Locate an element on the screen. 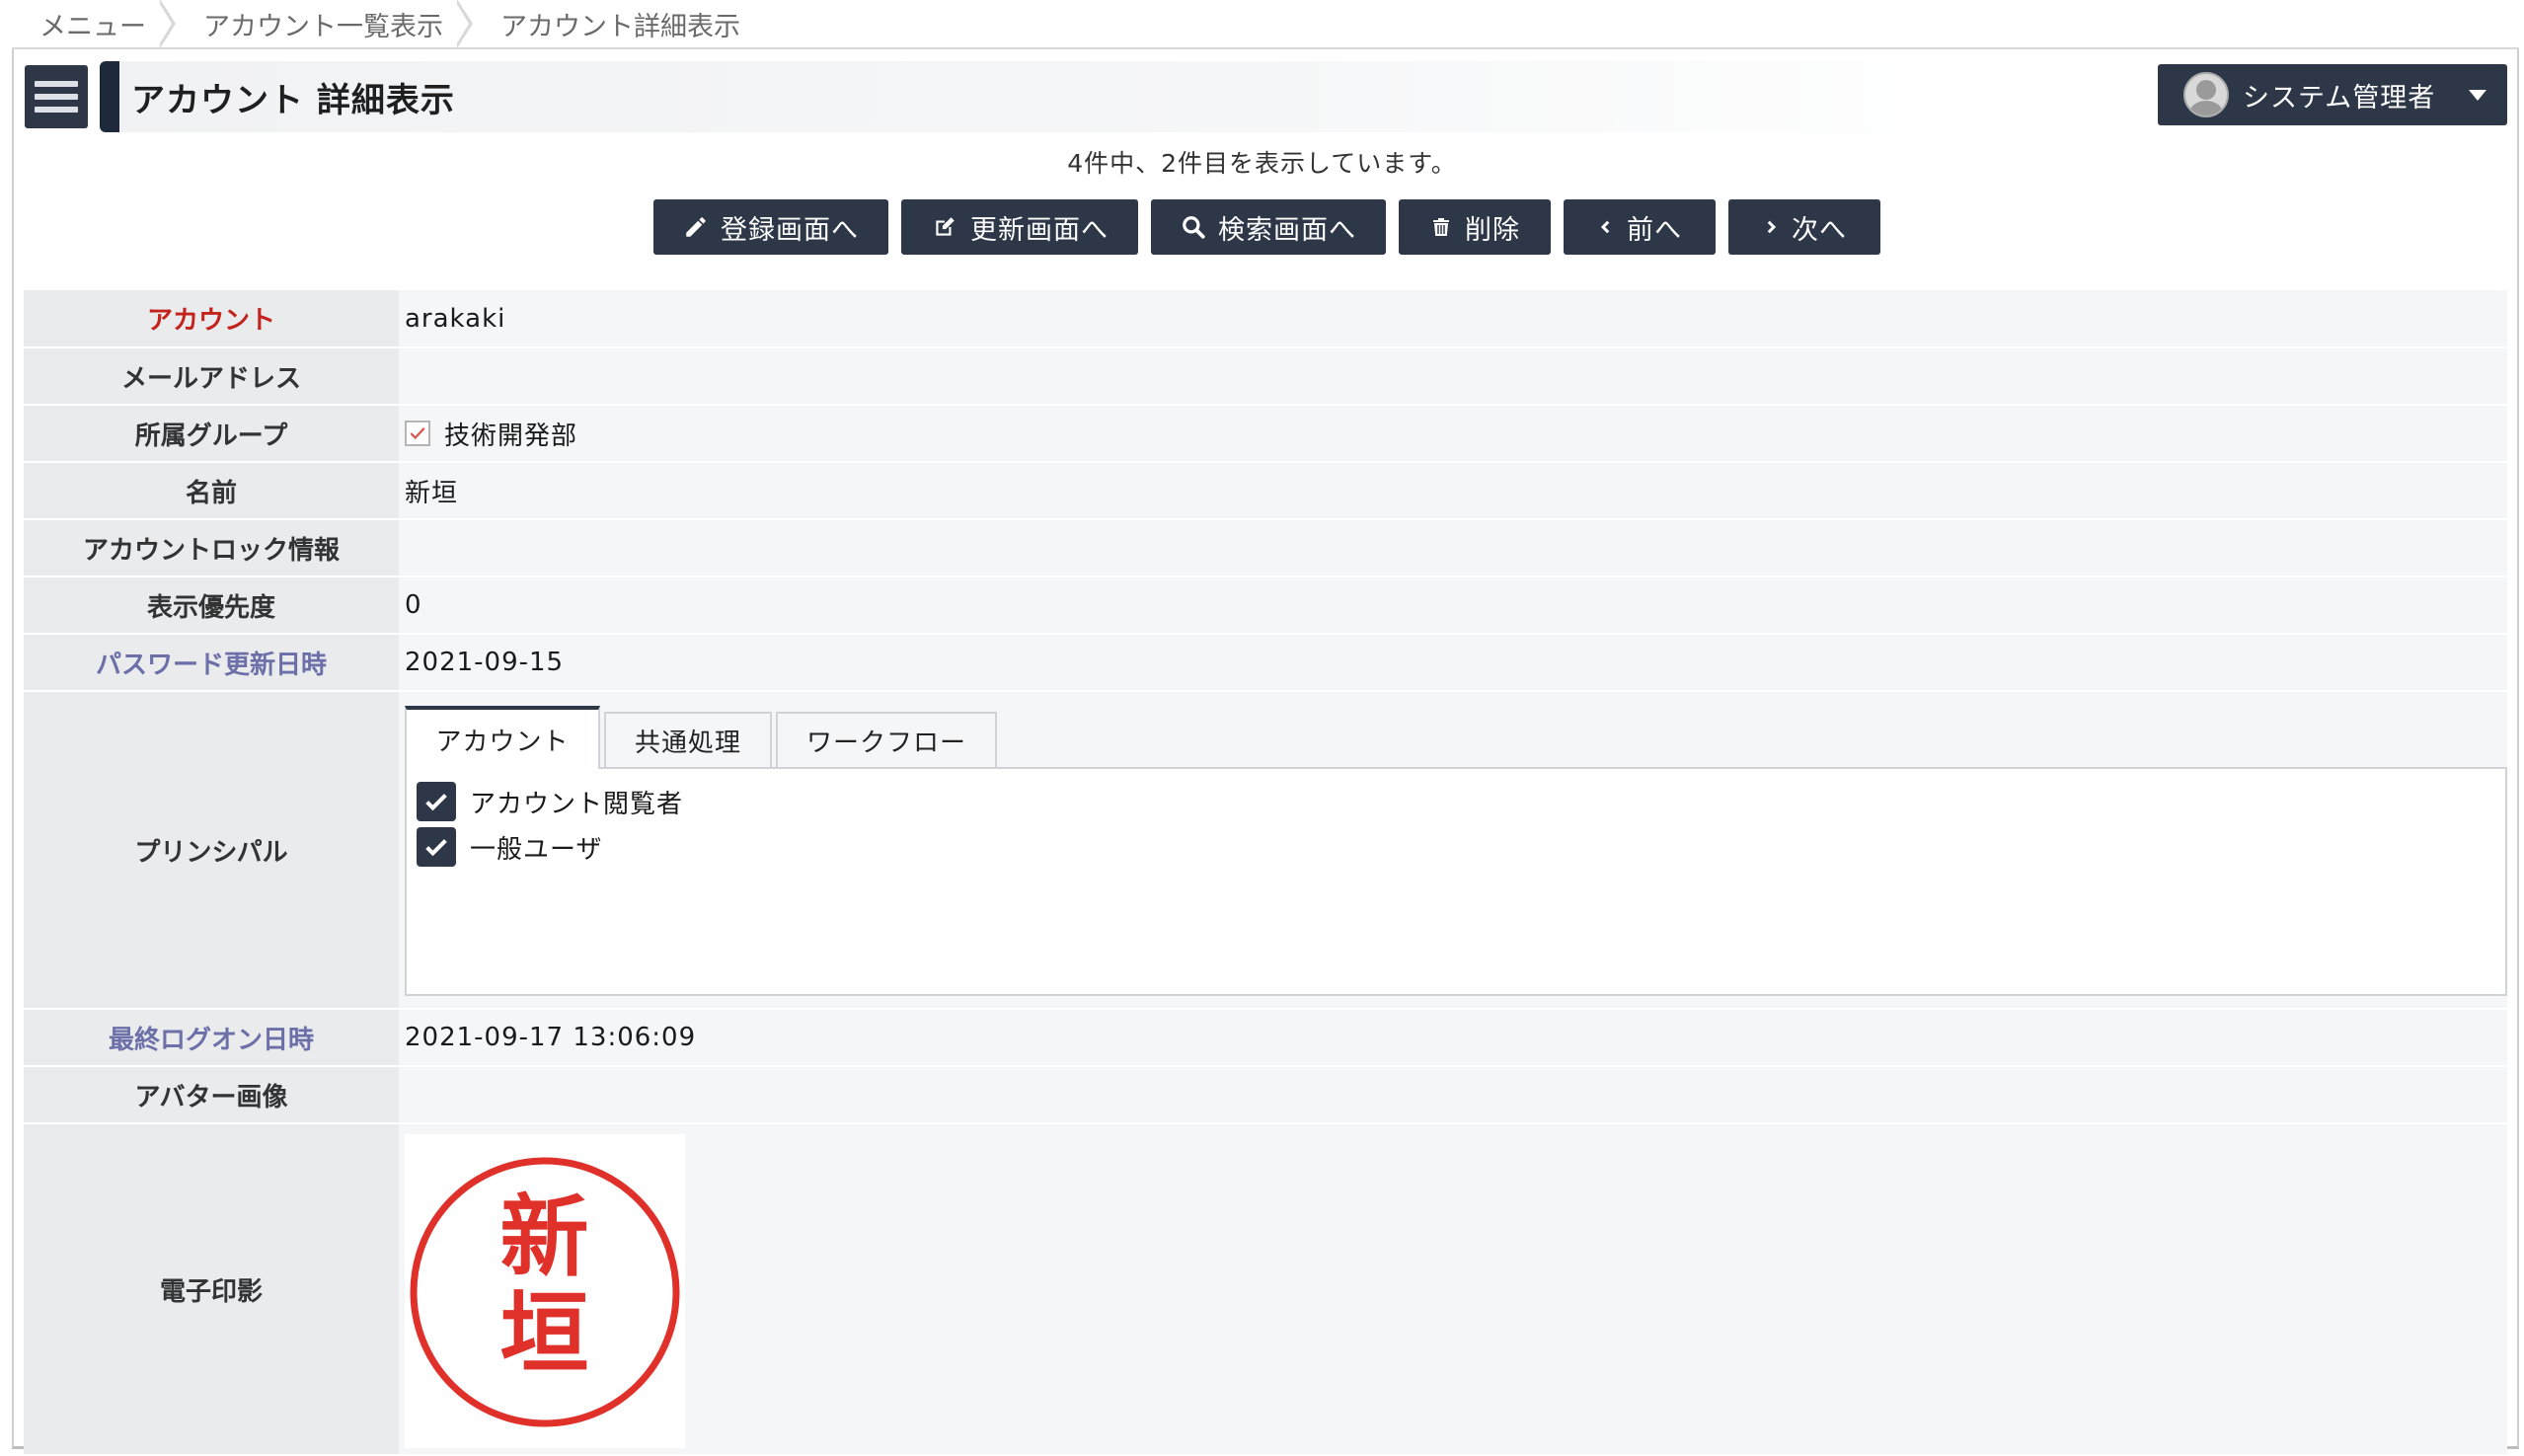 This screenshot has height=1456, width=2524. group-checkbox is located at coordinates (418, 433).